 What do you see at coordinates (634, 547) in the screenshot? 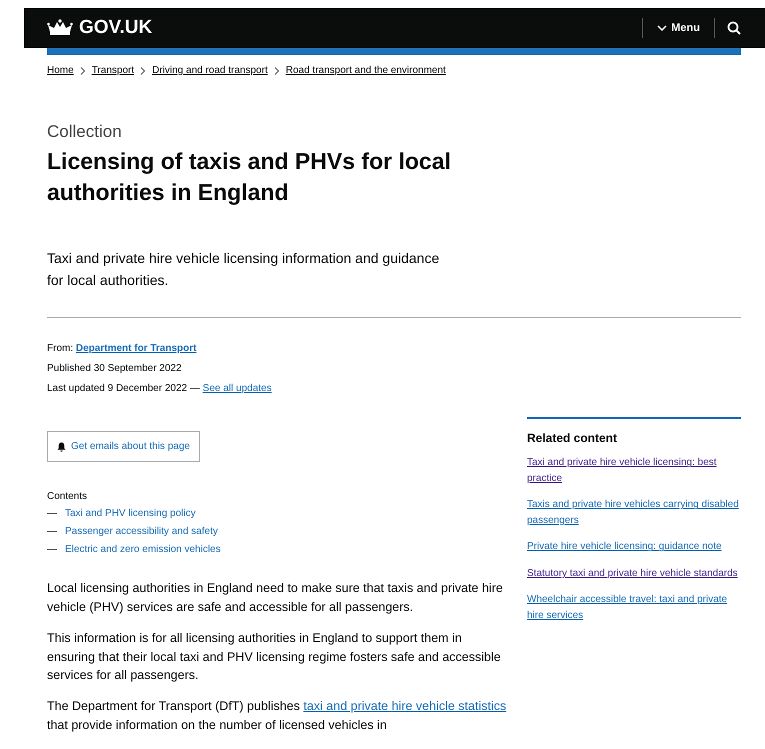
I see `related-link: Private hire vehicle licensing: guidance note` at bounding box center [634, 547].